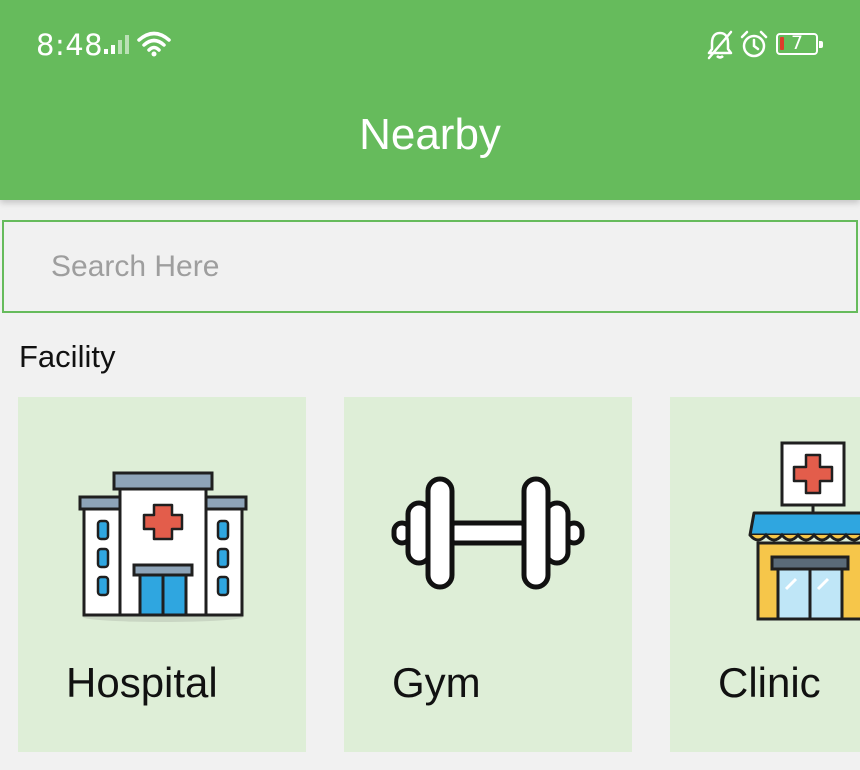  What do you see at coordinates (797, 43) in the screenshot?
I see `battery-level-text: 7` at bounding box center [797, 43].